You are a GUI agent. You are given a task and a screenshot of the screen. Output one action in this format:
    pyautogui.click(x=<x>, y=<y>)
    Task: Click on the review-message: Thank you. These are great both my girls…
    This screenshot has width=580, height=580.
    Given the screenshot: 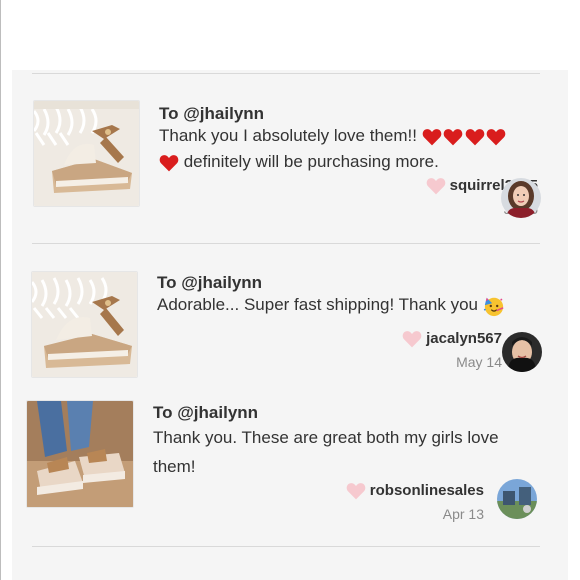 What is the action you would take?
    pyautogui.click(x=326, y=452)
    